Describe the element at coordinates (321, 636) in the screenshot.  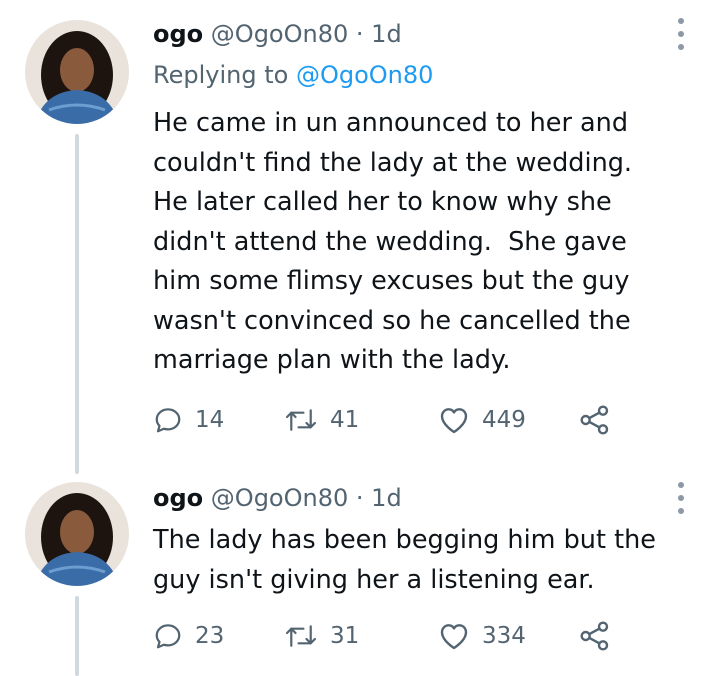
I see `retweet-button: 31` at that location.